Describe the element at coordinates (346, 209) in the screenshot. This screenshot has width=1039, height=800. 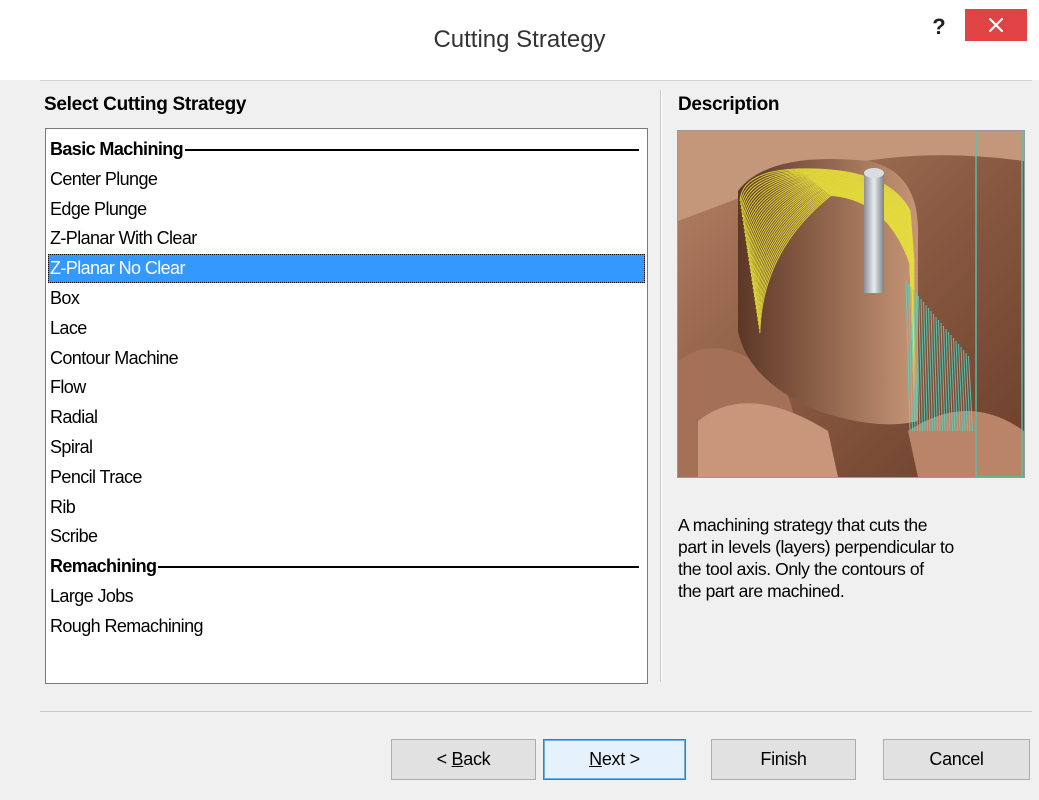
I see `list-item: Edge Plunge` at that location.